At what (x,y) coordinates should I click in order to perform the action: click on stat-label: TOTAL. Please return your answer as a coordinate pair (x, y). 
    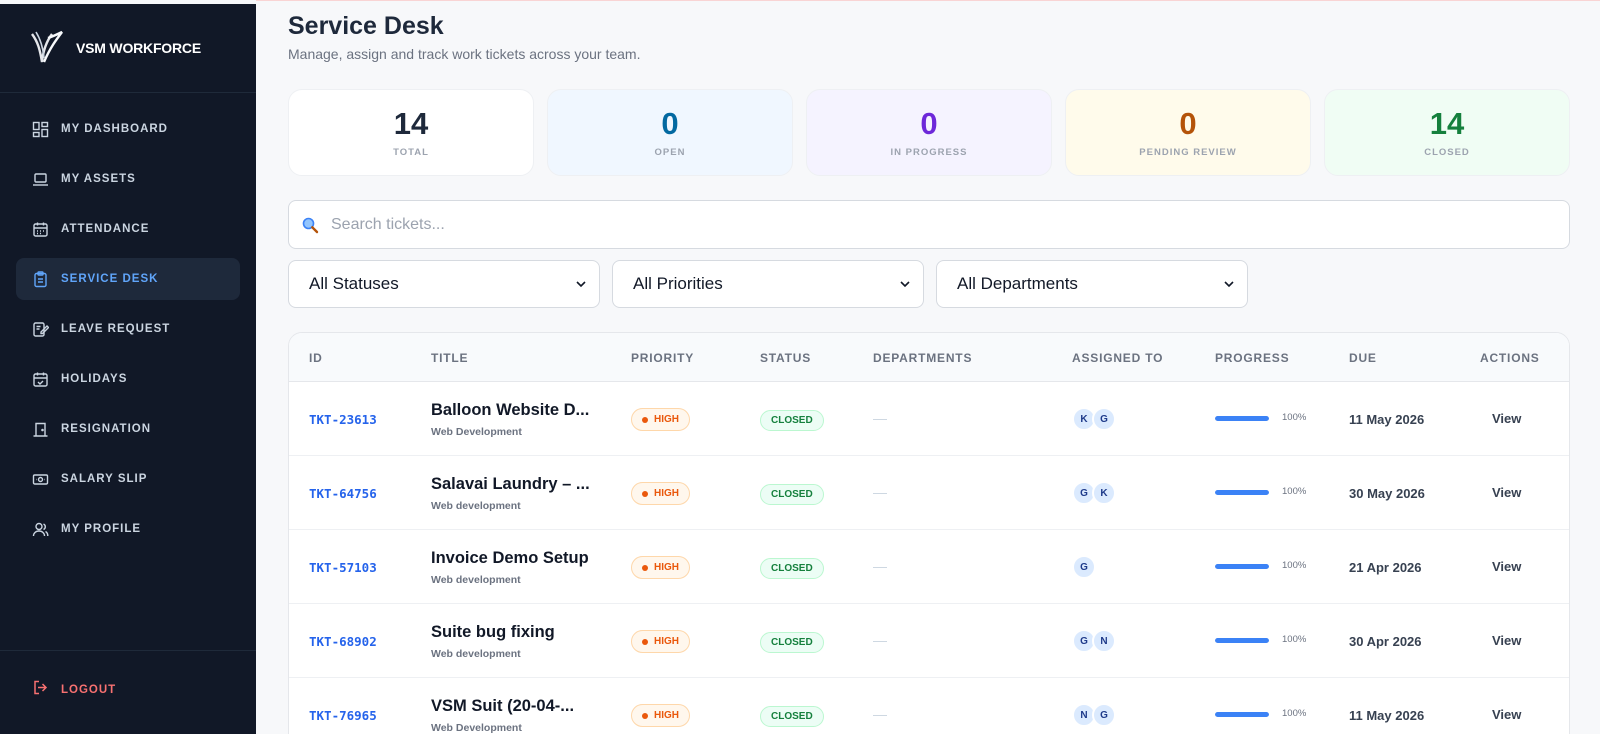
    Looking at the image, I should click on (411, 152).